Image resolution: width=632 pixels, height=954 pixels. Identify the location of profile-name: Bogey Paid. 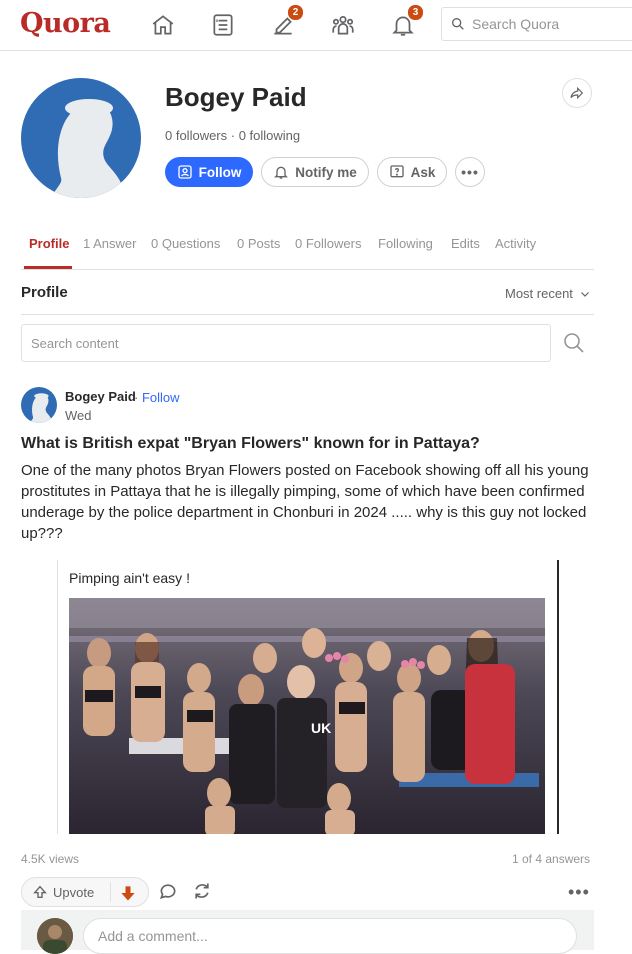
(236, 97).